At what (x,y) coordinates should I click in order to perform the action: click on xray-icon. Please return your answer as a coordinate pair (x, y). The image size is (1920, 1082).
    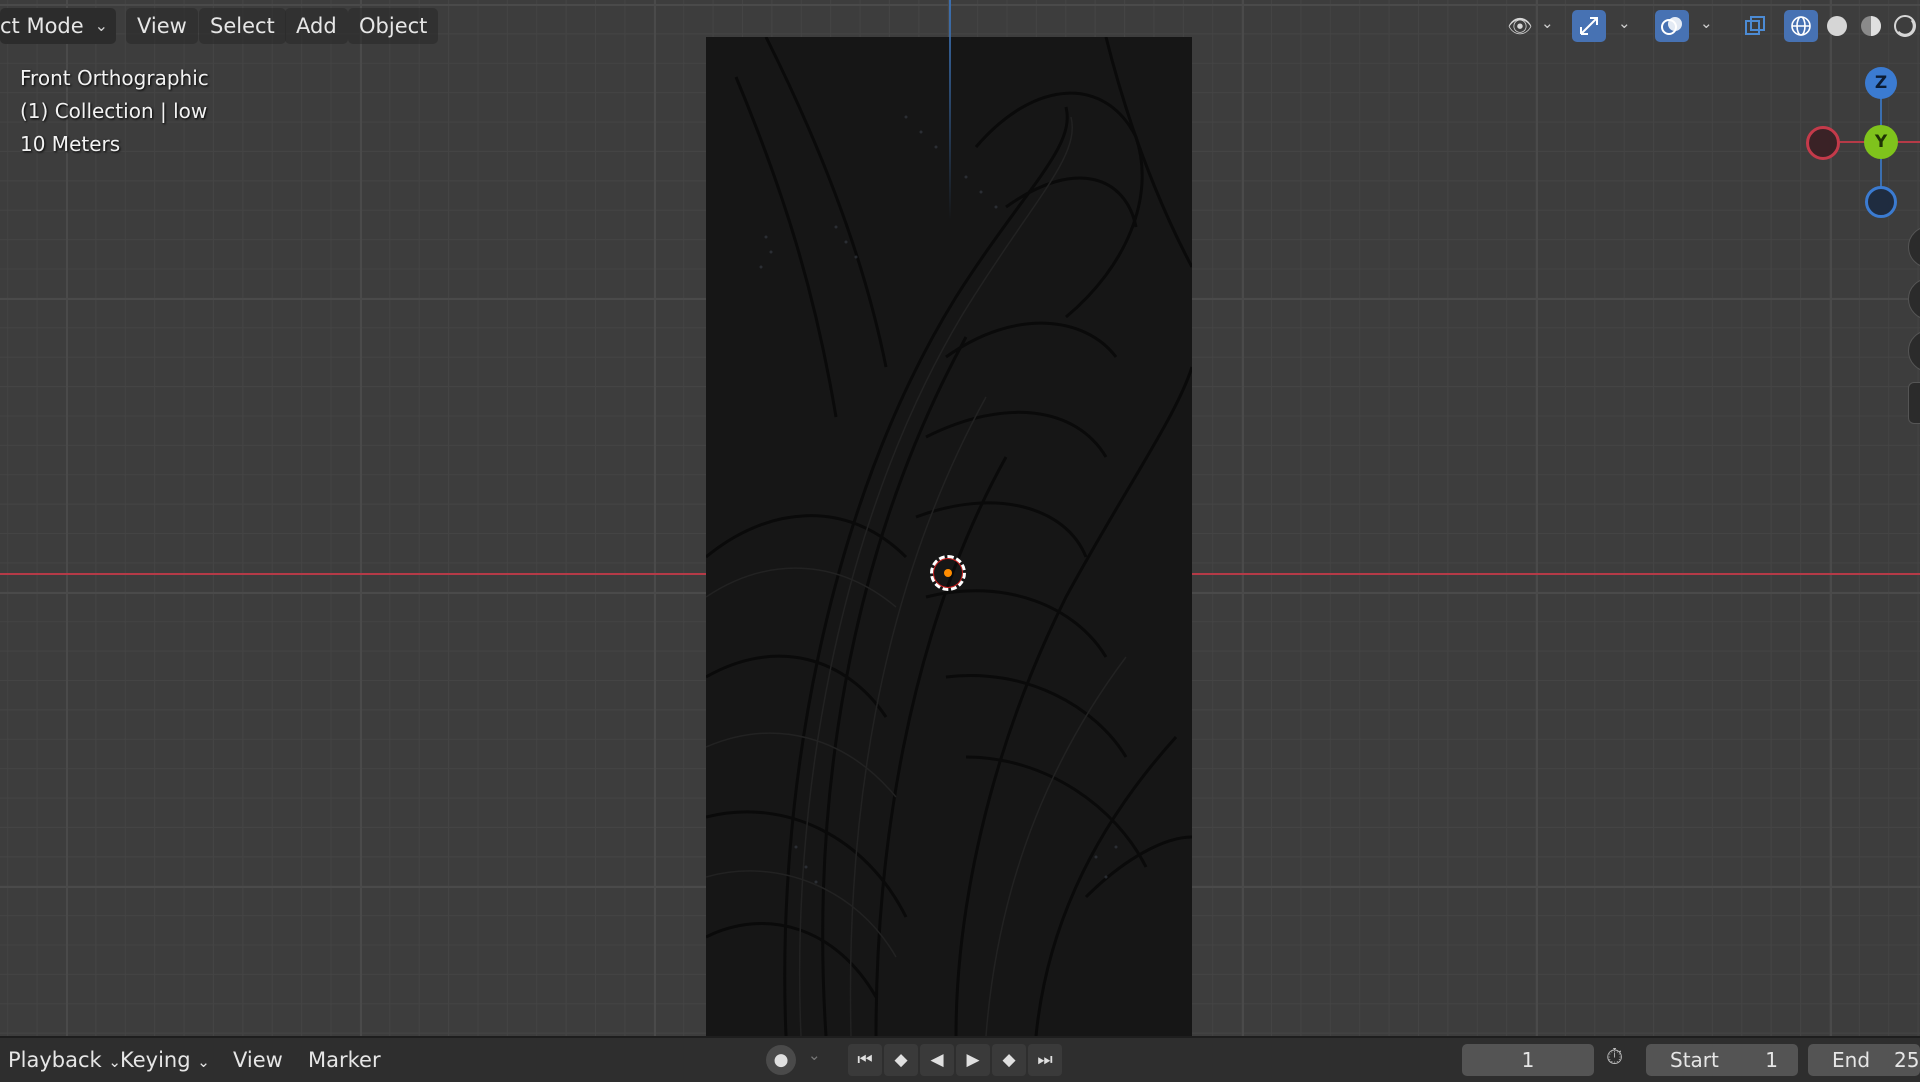
    Looking at the image, I should click on (1755, 26).